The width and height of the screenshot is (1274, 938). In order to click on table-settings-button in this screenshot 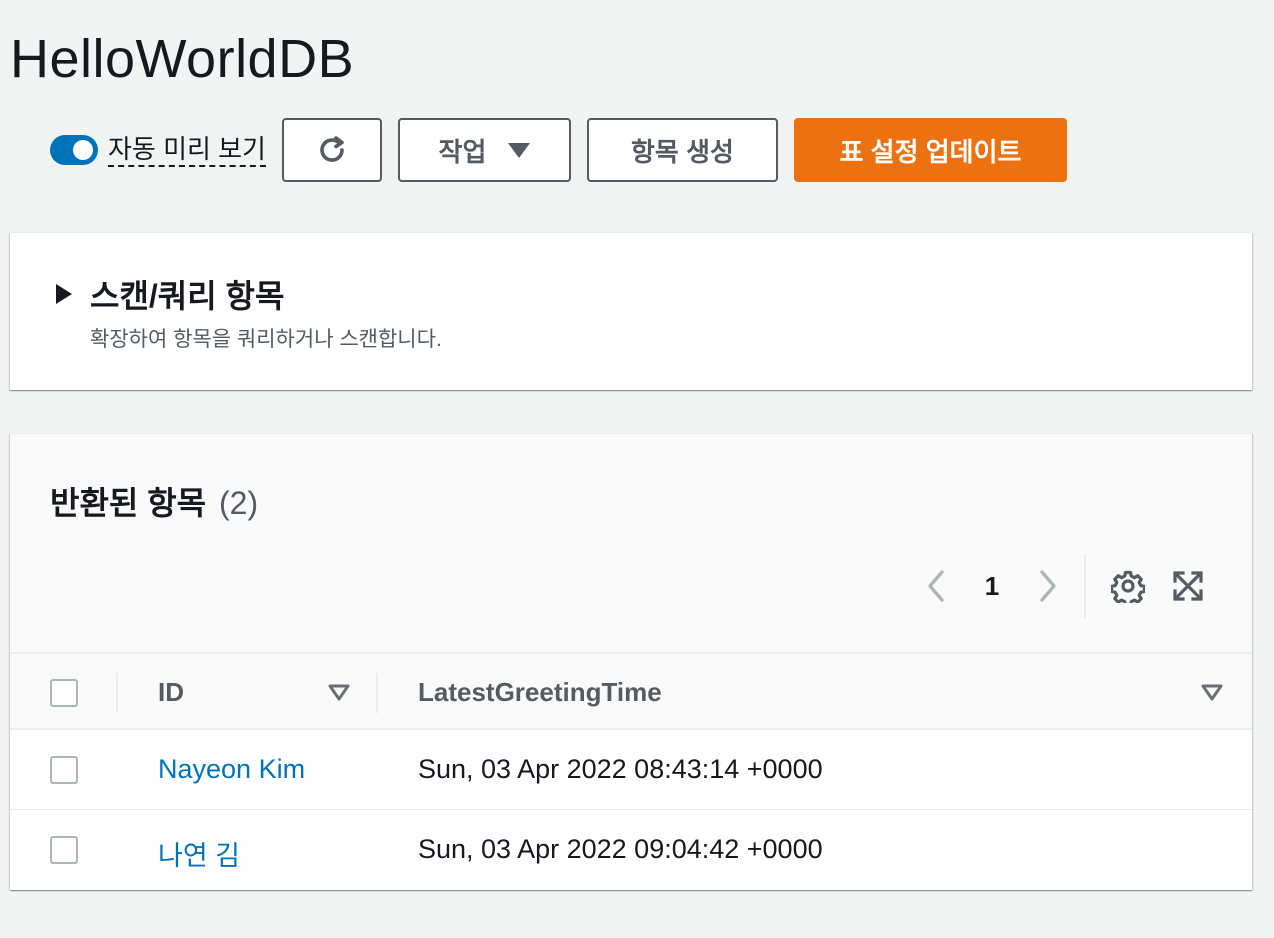, I will do `click(1128, 586)`.